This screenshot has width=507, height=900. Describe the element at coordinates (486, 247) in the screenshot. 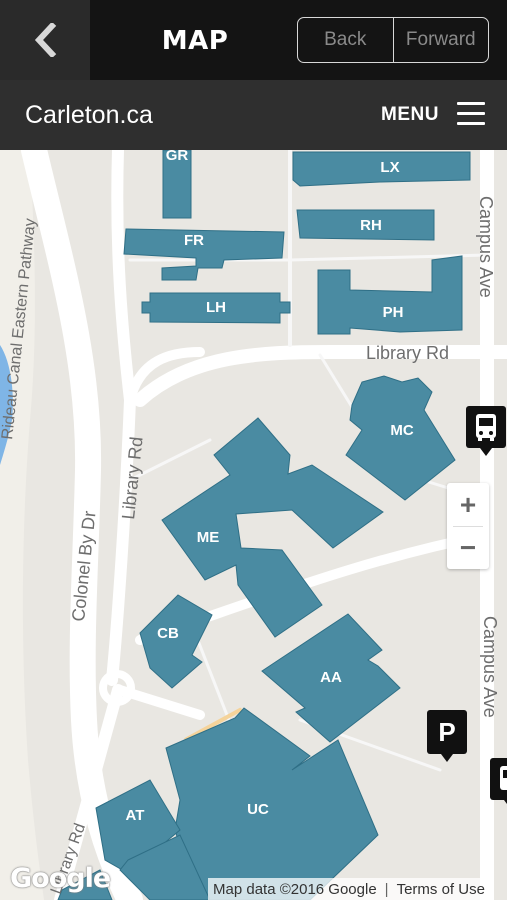

I see `road-label-campus-ave-top: Campus Ave` at that location.